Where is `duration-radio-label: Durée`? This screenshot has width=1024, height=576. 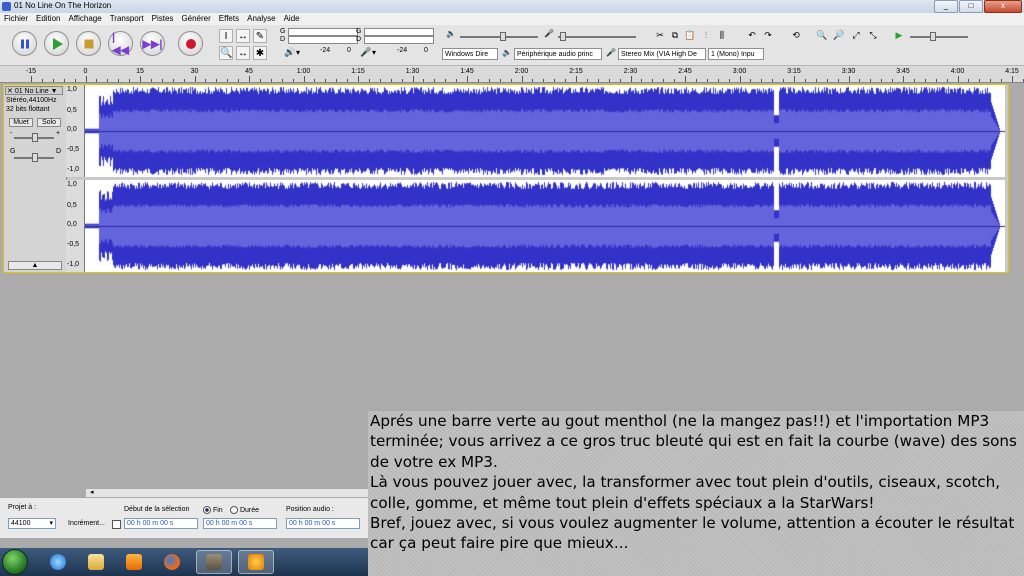
duration-radio-label: Durée is located at coordinates (249, 510).